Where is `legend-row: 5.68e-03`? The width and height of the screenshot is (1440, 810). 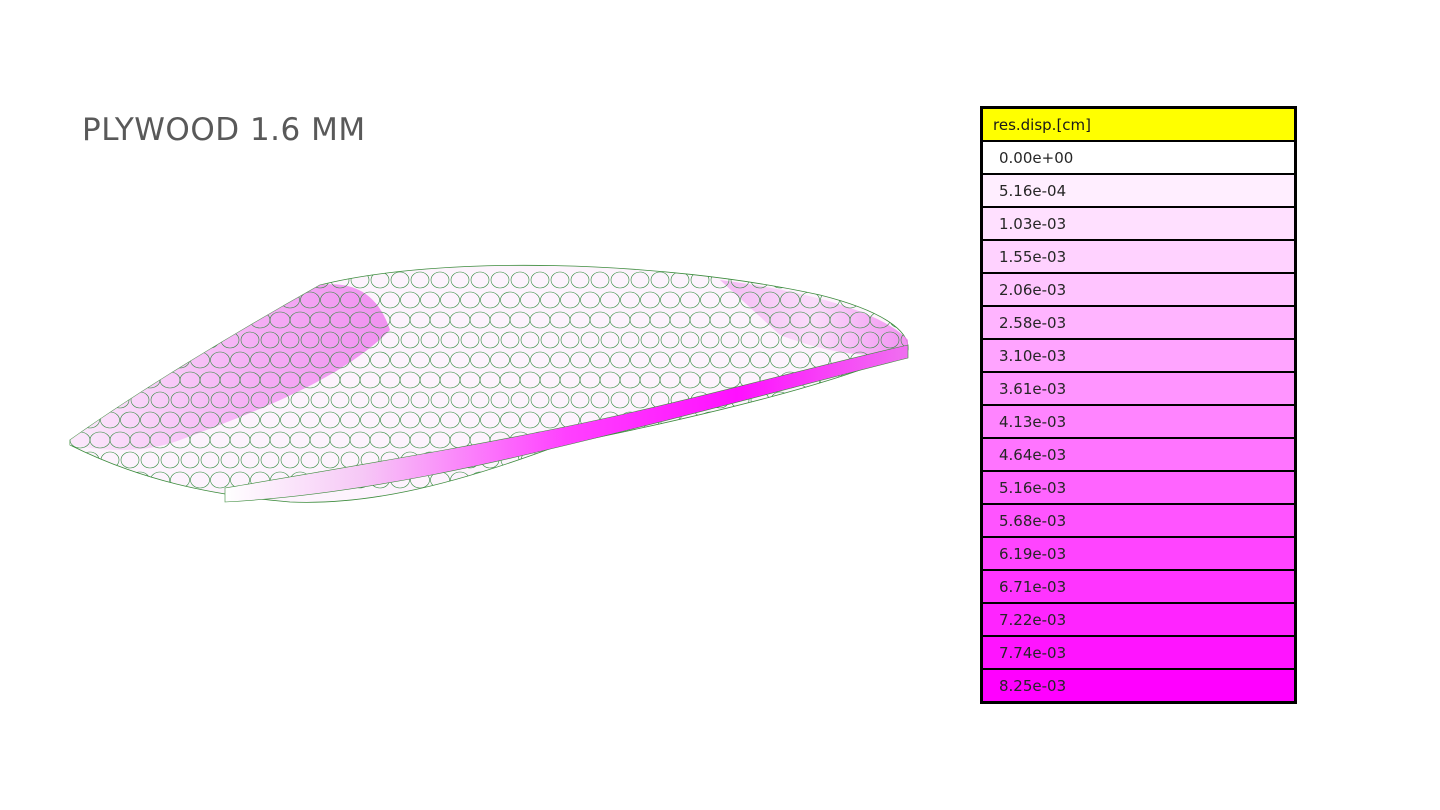
legend-row: 5.68e-03 is located at coordinates (1138, 520).